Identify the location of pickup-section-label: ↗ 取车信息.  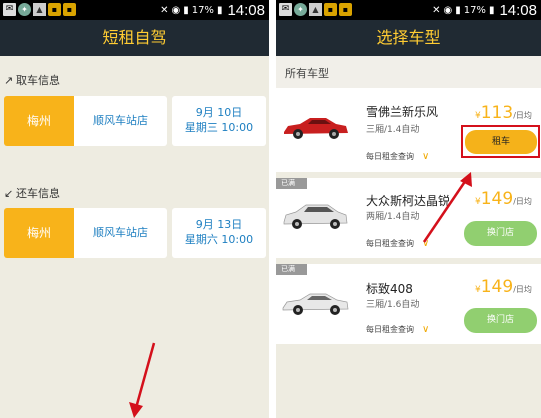
(32, 80).